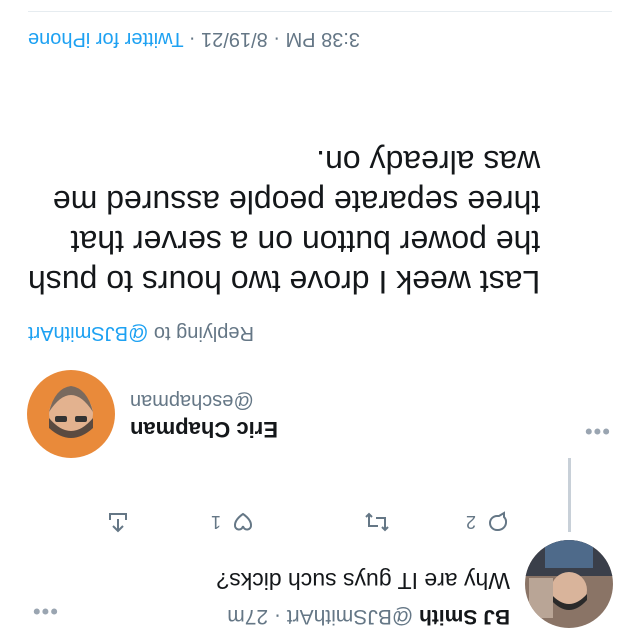 The width and height of the screenshot is (640, 640). Describe the element at coordinates (320, 11) in the screenshot. I see `divider` at that location.